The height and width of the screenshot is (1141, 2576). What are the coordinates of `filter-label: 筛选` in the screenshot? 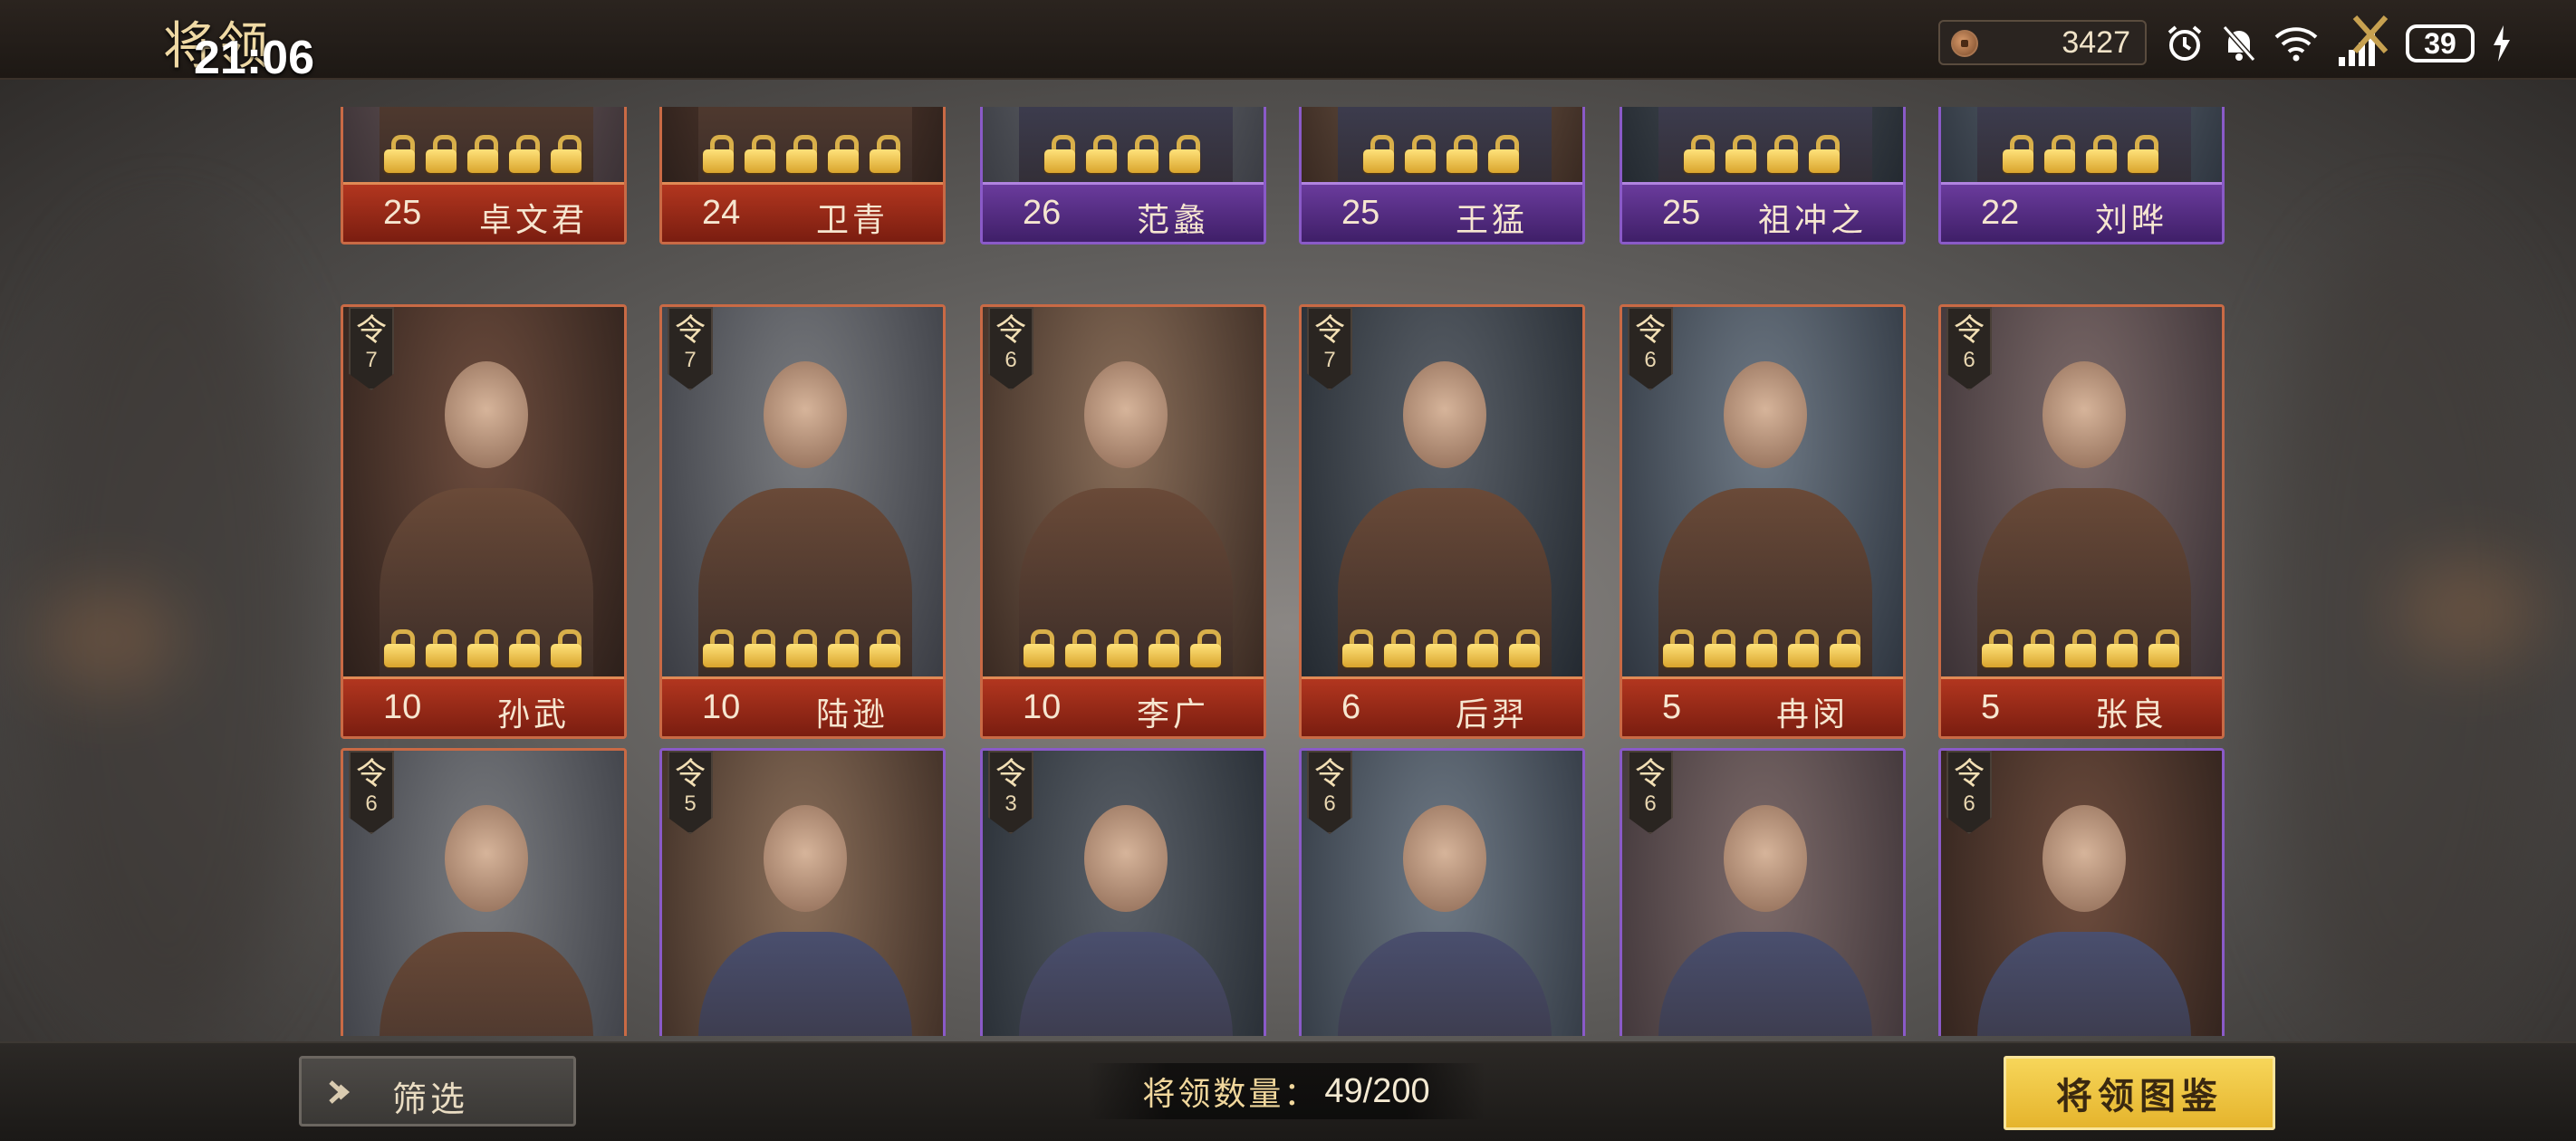 It's located at (430, 1099).